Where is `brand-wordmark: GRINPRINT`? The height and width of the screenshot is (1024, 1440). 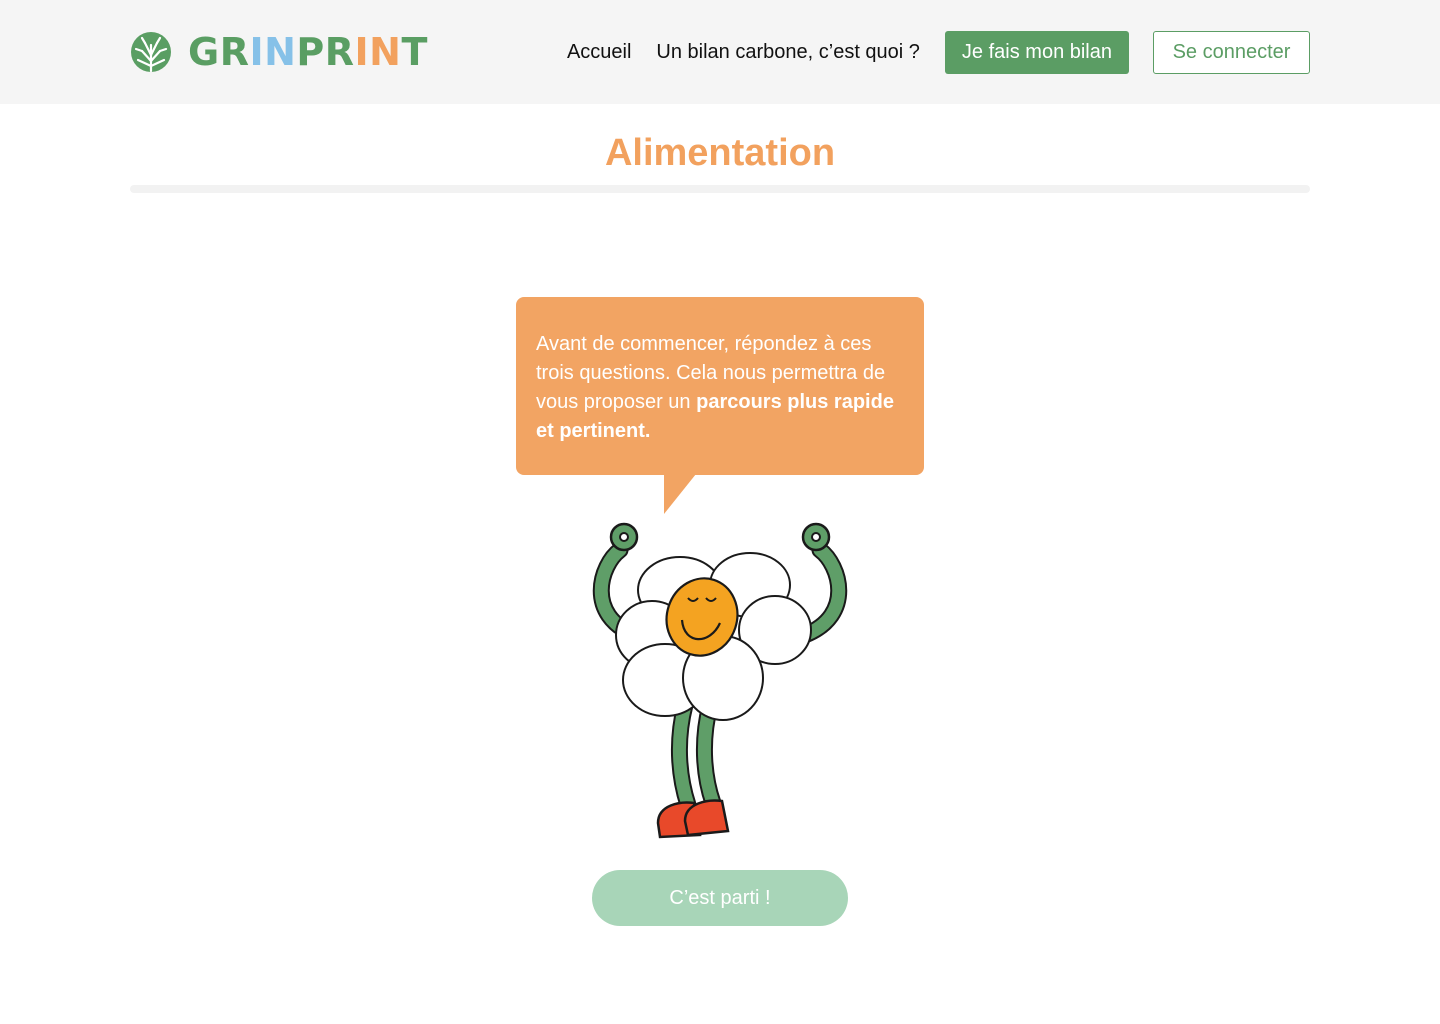 brand-wordmark: GRINPRINT is located at coordinates (308, 52).